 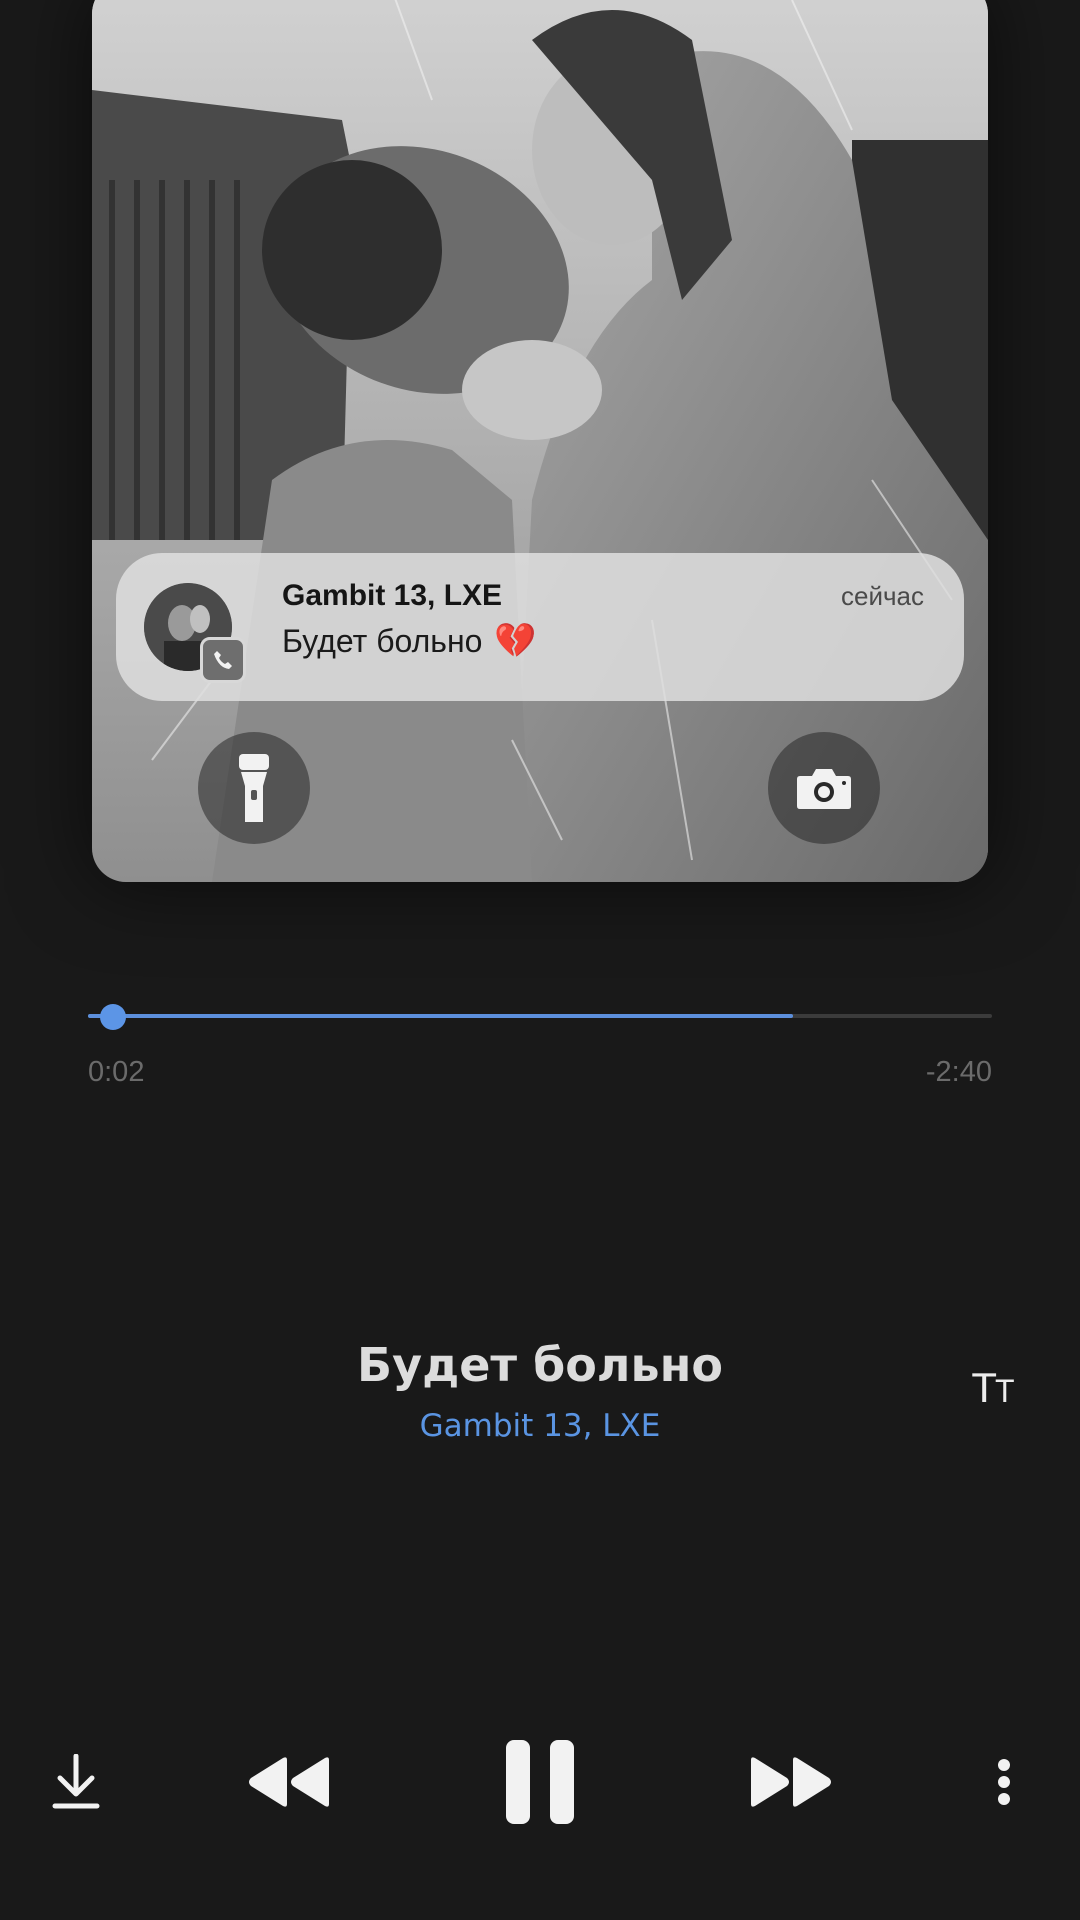 I want to click on previous-button, so click(x=289, y=1782).